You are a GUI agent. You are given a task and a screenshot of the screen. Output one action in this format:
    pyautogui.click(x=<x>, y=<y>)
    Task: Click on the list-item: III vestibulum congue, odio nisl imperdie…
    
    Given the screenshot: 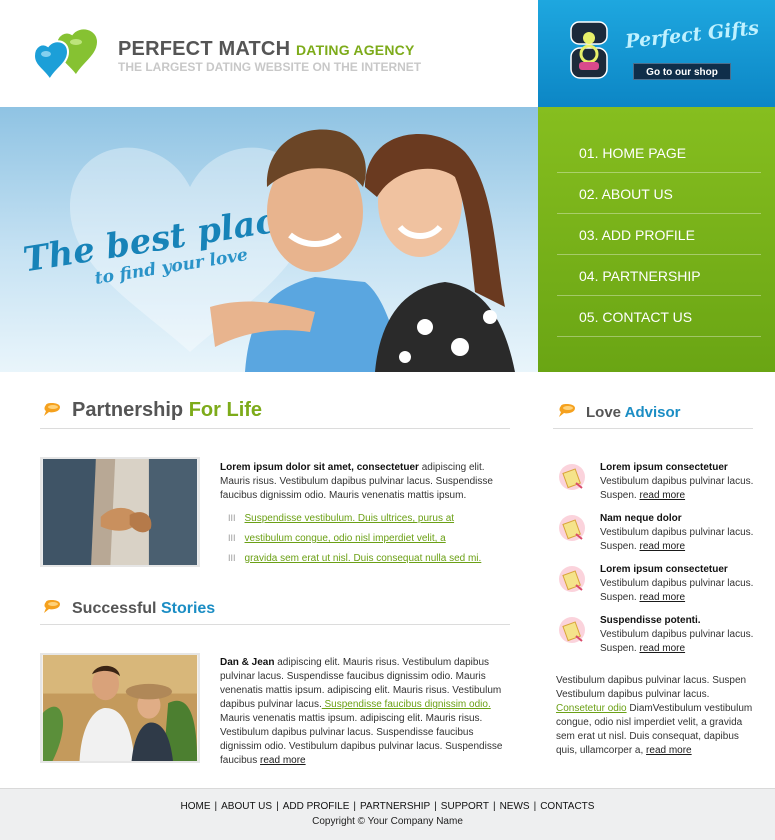 What is the action you would take?
    pyautogui.click(x=337, y=538)
    